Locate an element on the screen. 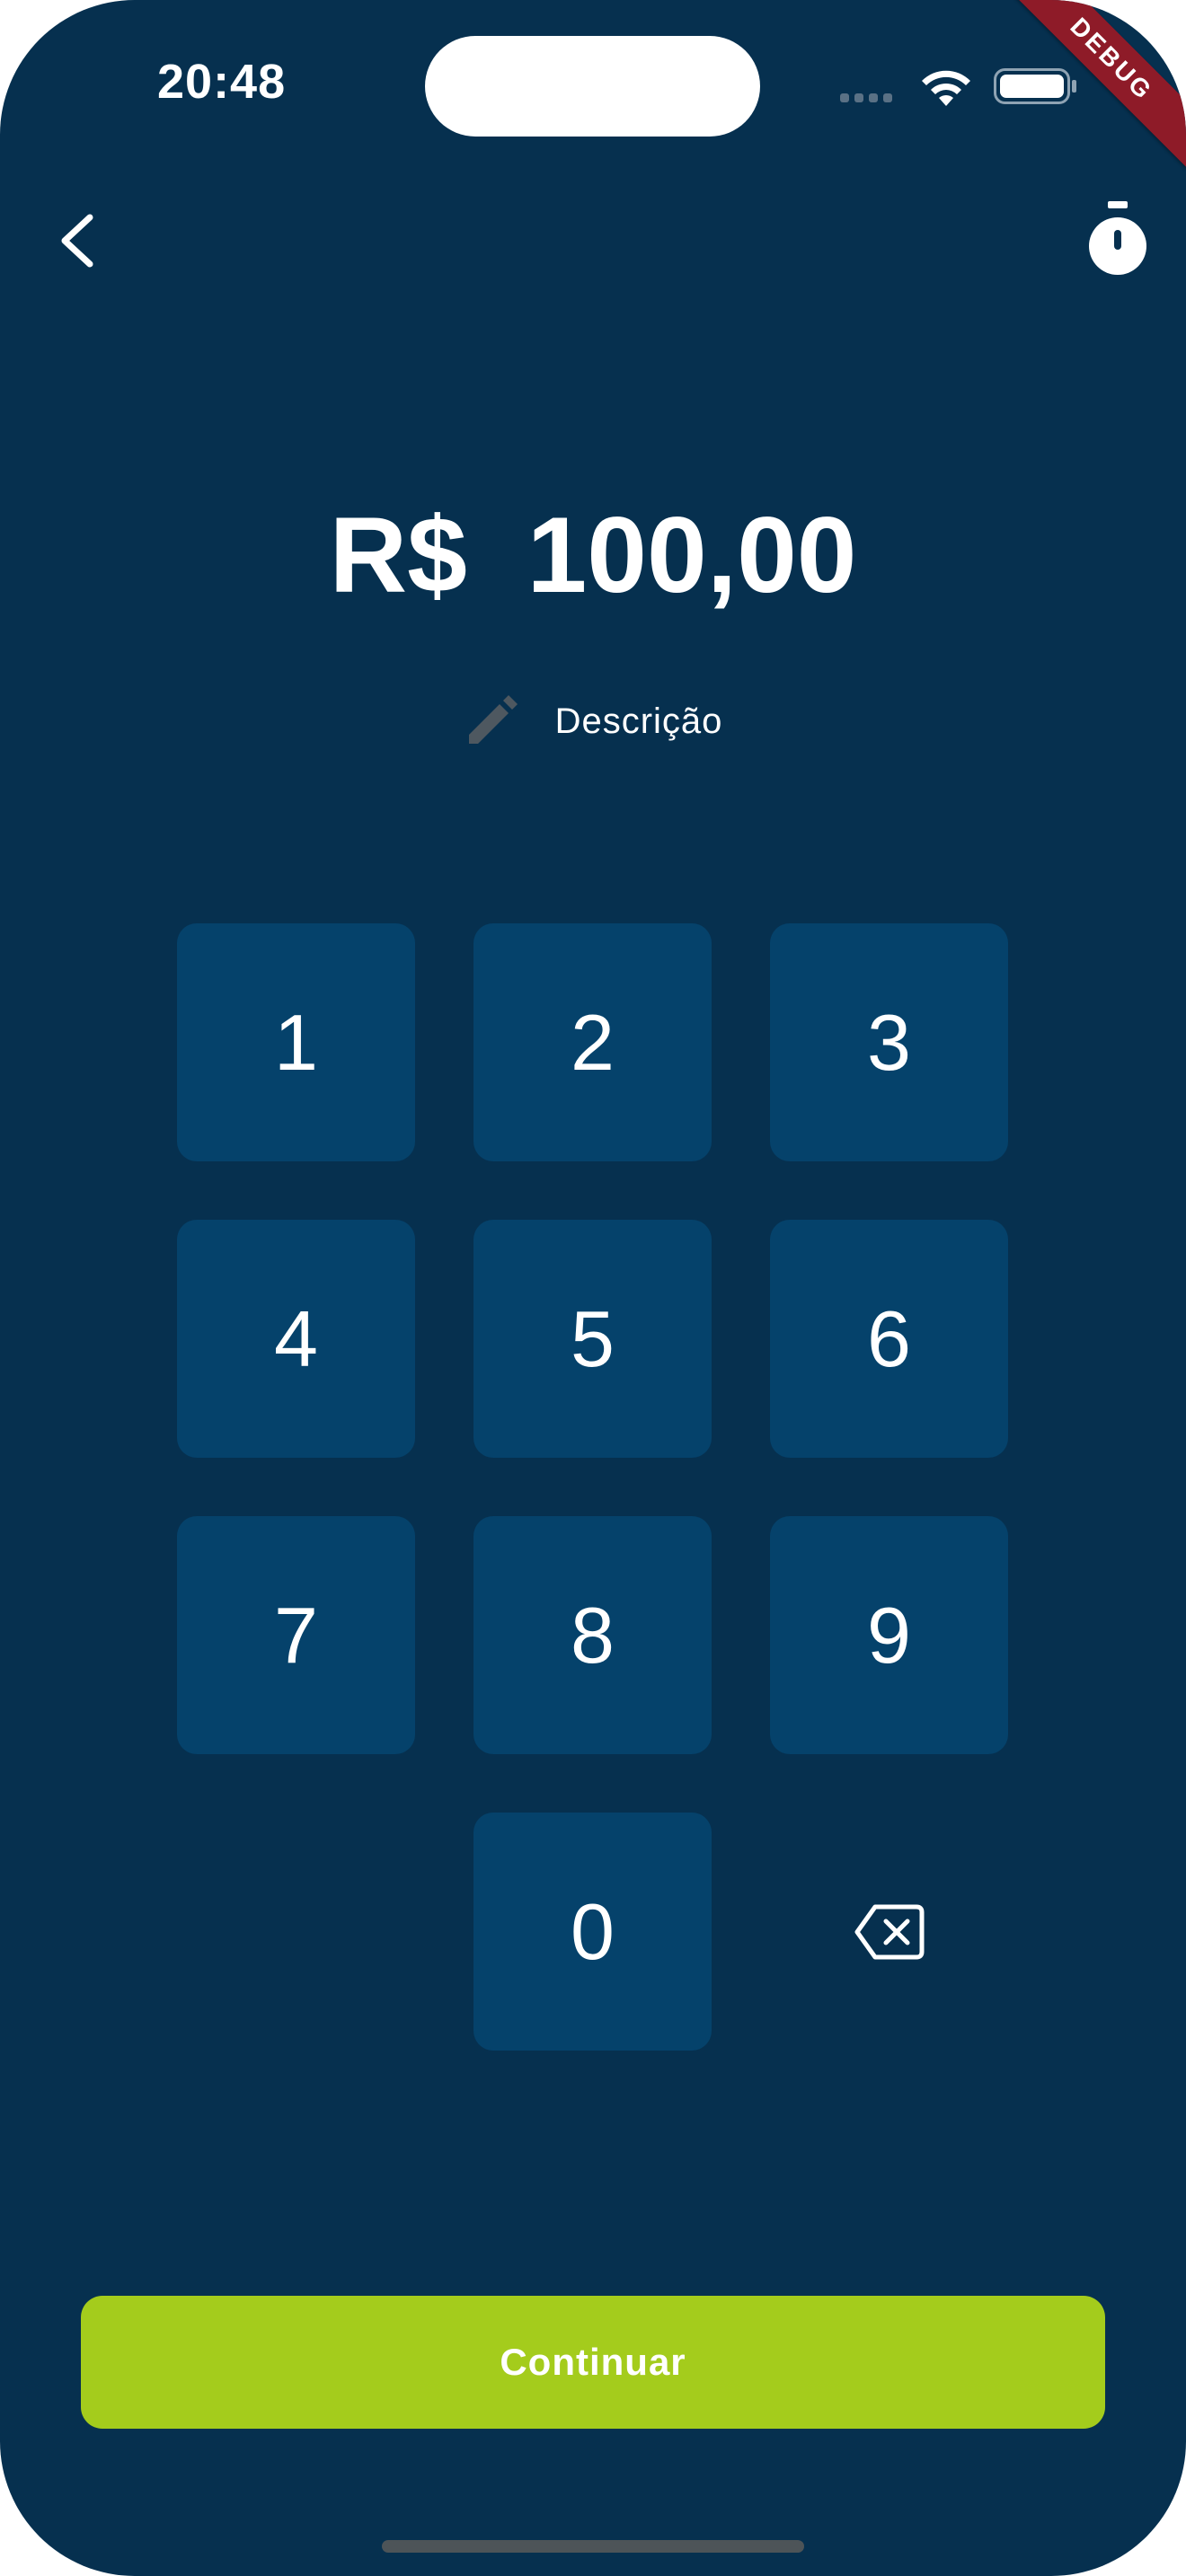 This screenshot has height=2576, width=1186. chevron-left-icon is located at coordinates (77, 241).